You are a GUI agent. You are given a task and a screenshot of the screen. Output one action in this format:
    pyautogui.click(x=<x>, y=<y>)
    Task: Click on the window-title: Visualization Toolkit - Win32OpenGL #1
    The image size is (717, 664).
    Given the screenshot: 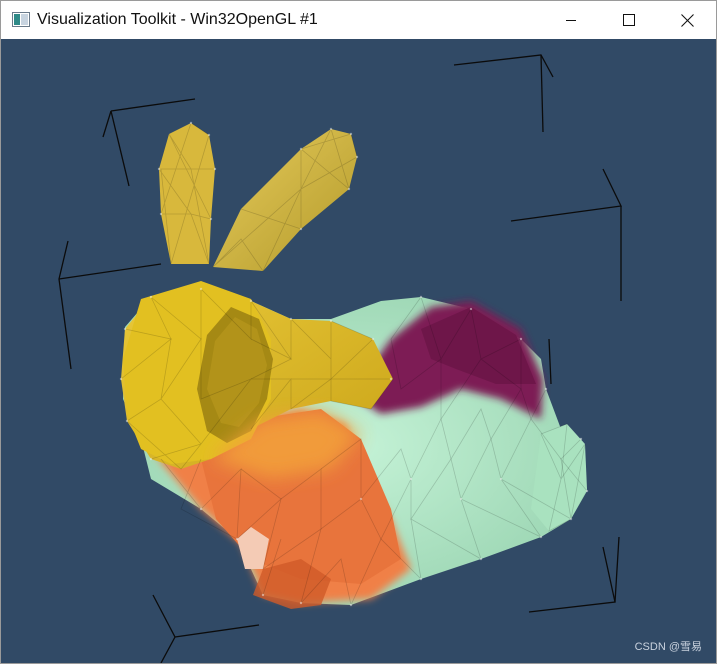 What is the action you would take?
    pyautogui.click(x=177, y=19)
    